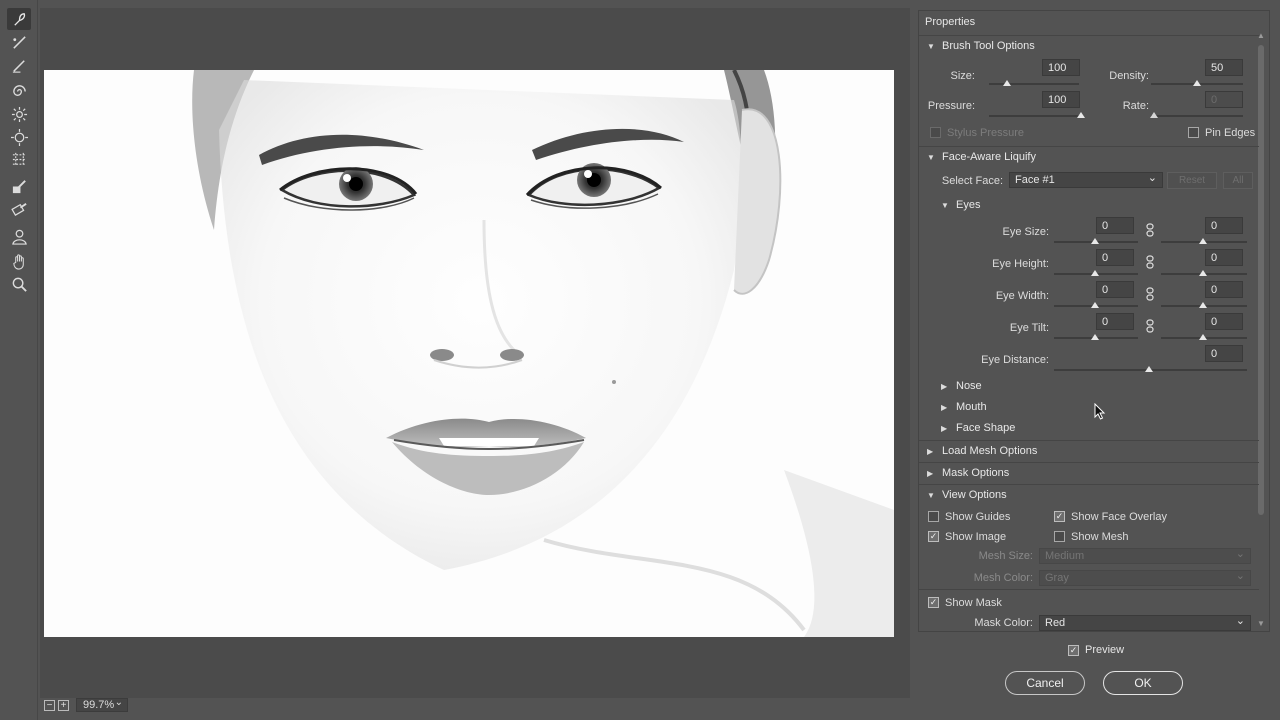 The width and height of the screenshot is (1280, 720). I want to click on zoom-controls: − + 99.7% ⌄, so click(86, 705).